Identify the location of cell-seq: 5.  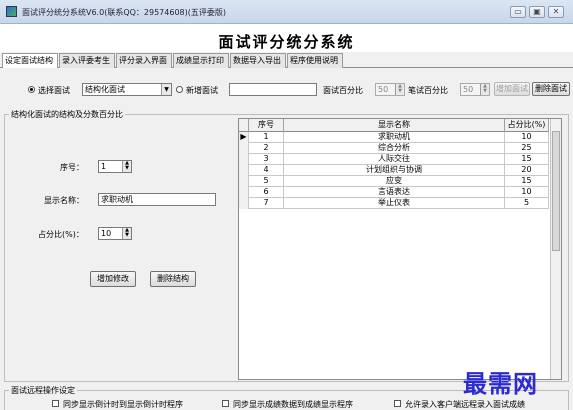
(266, 181).